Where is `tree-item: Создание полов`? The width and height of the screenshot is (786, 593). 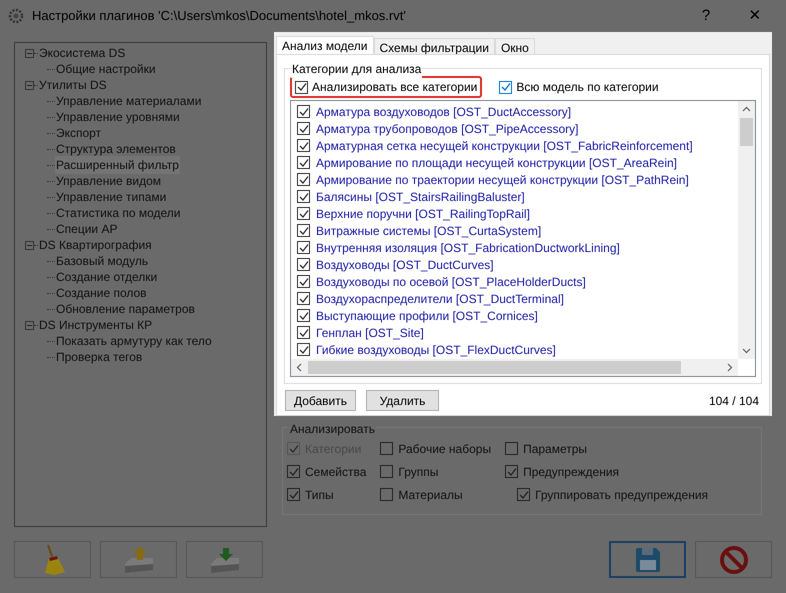
tree-item: Создание полов is located at coordinates (101, 293).